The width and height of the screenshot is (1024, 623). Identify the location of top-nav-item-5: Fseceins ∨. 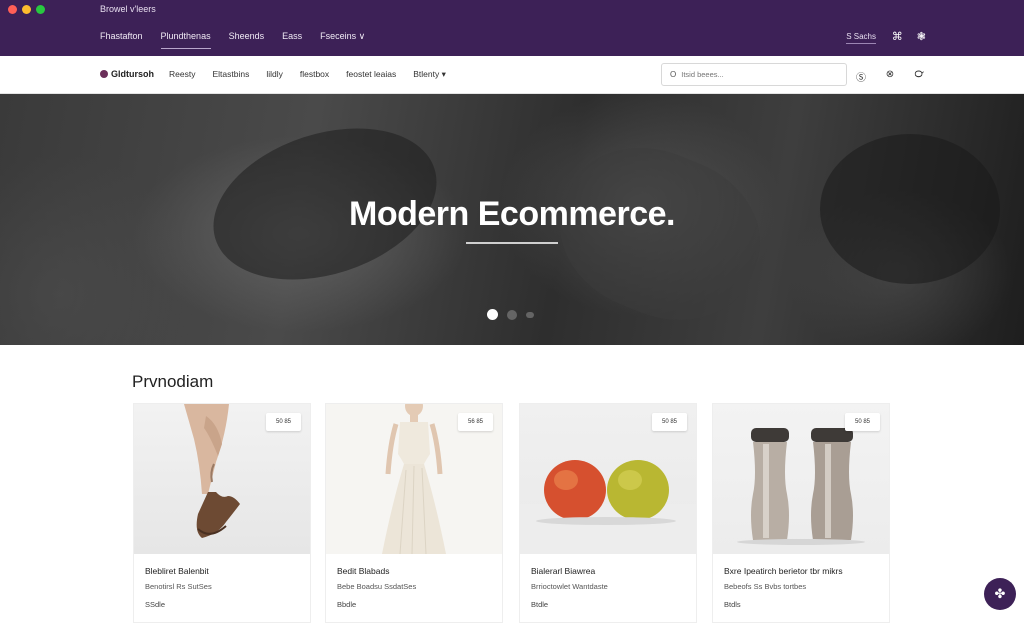
(342, 36).